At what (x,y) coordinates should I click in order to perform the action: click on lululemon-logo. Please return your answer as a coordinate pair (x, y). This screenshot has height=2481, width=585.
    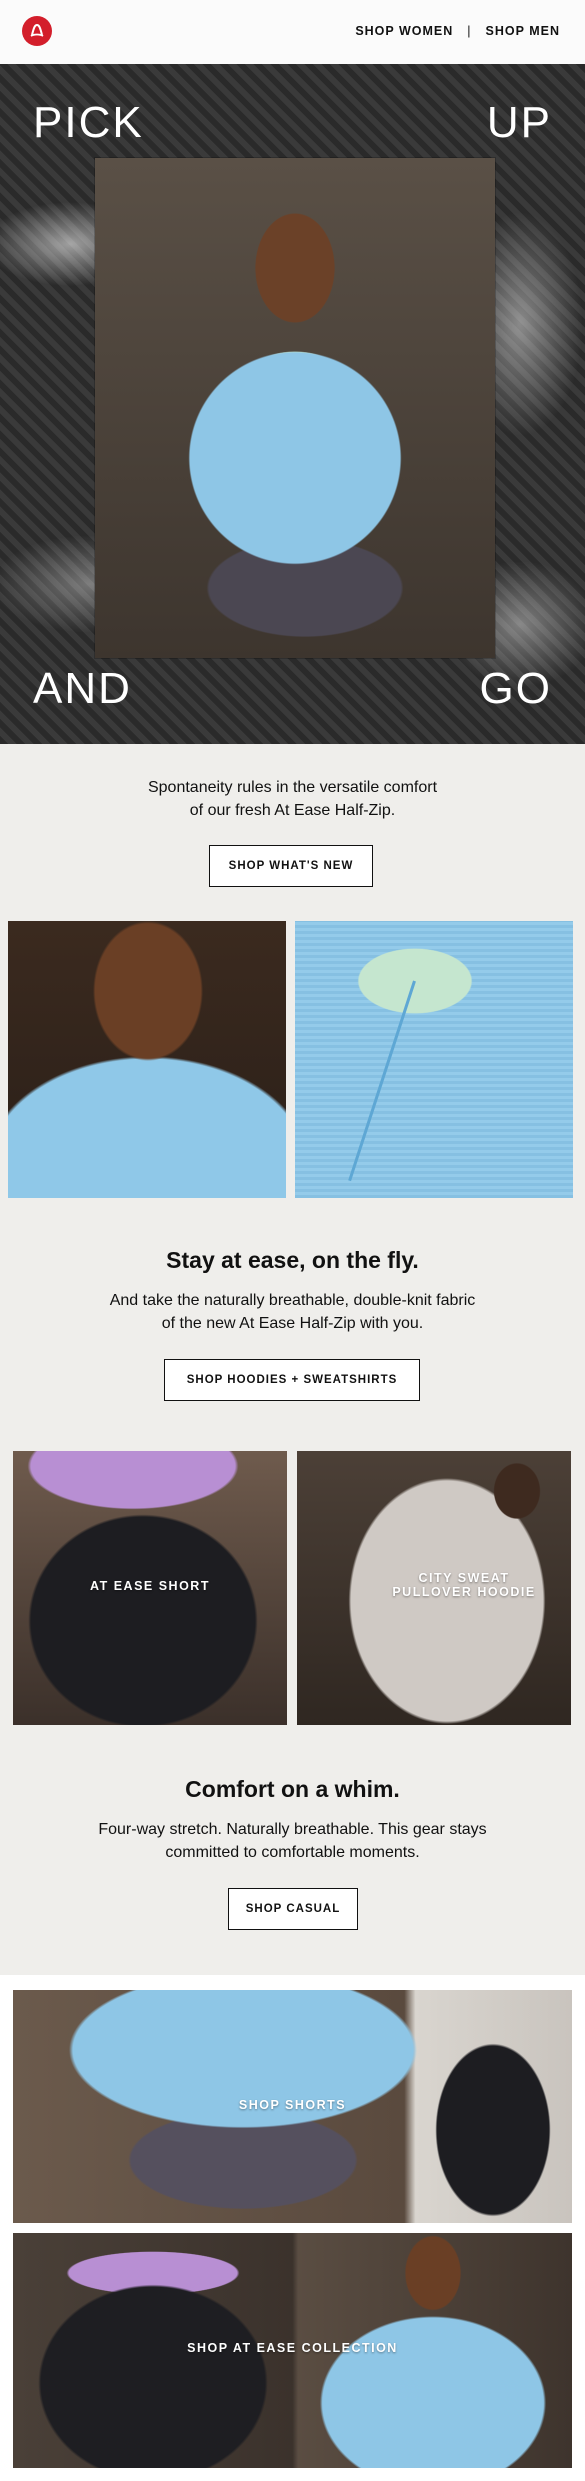
    Looking at the image, I should click on (37, 31).